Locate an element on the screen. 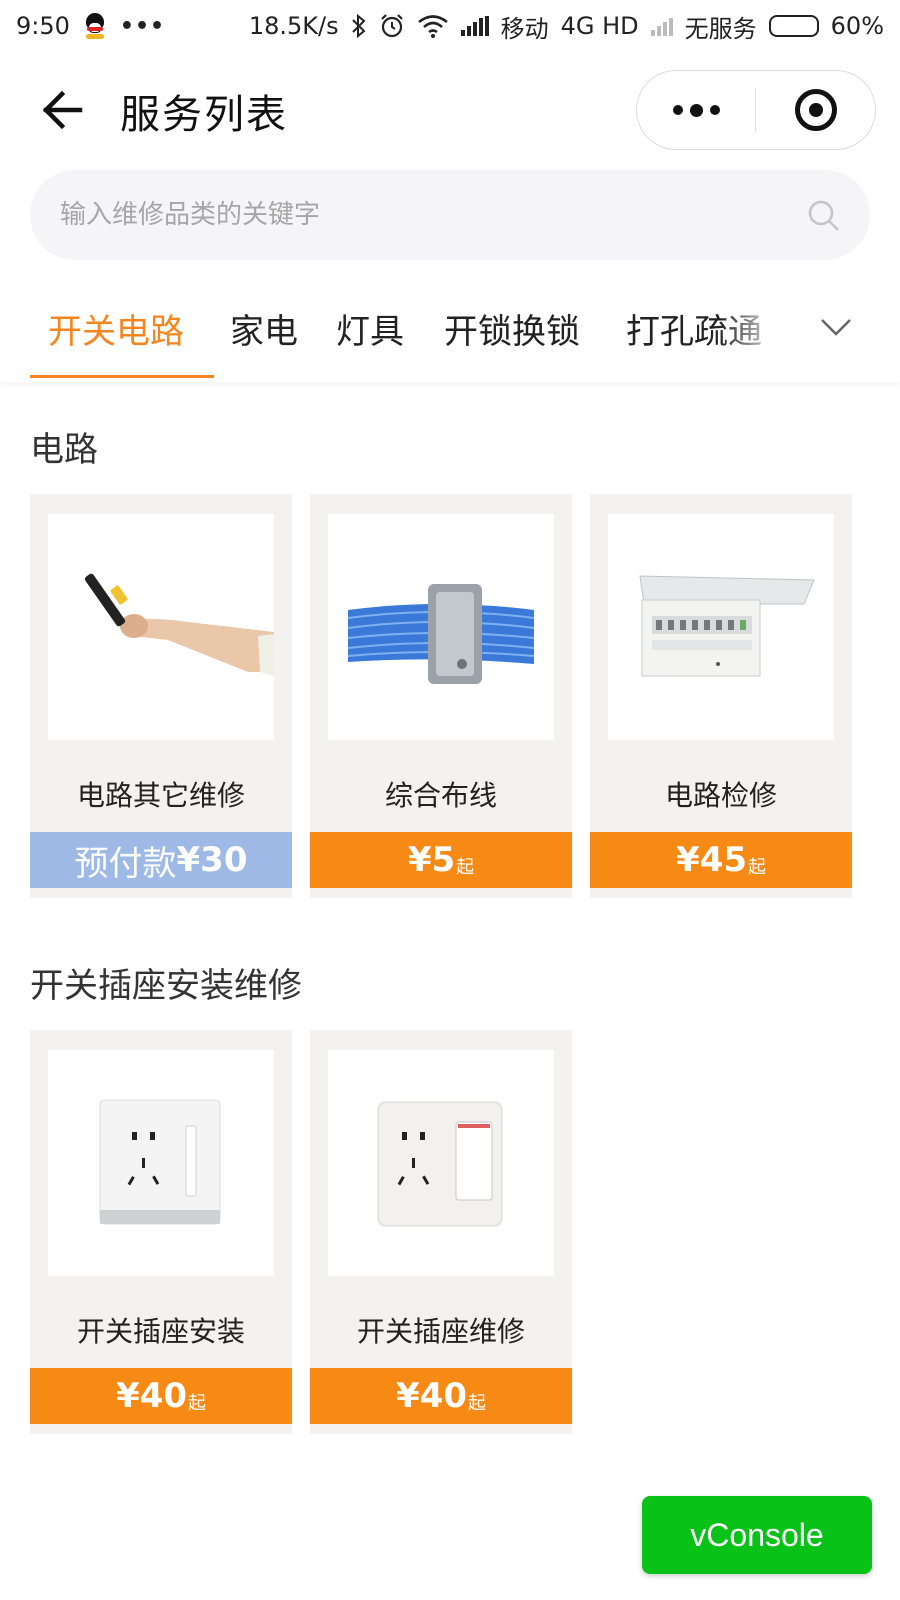 The height and width of the screenshot is (1600, 900). more-notifications-icon: ••• is located at coordinates (142, 26).